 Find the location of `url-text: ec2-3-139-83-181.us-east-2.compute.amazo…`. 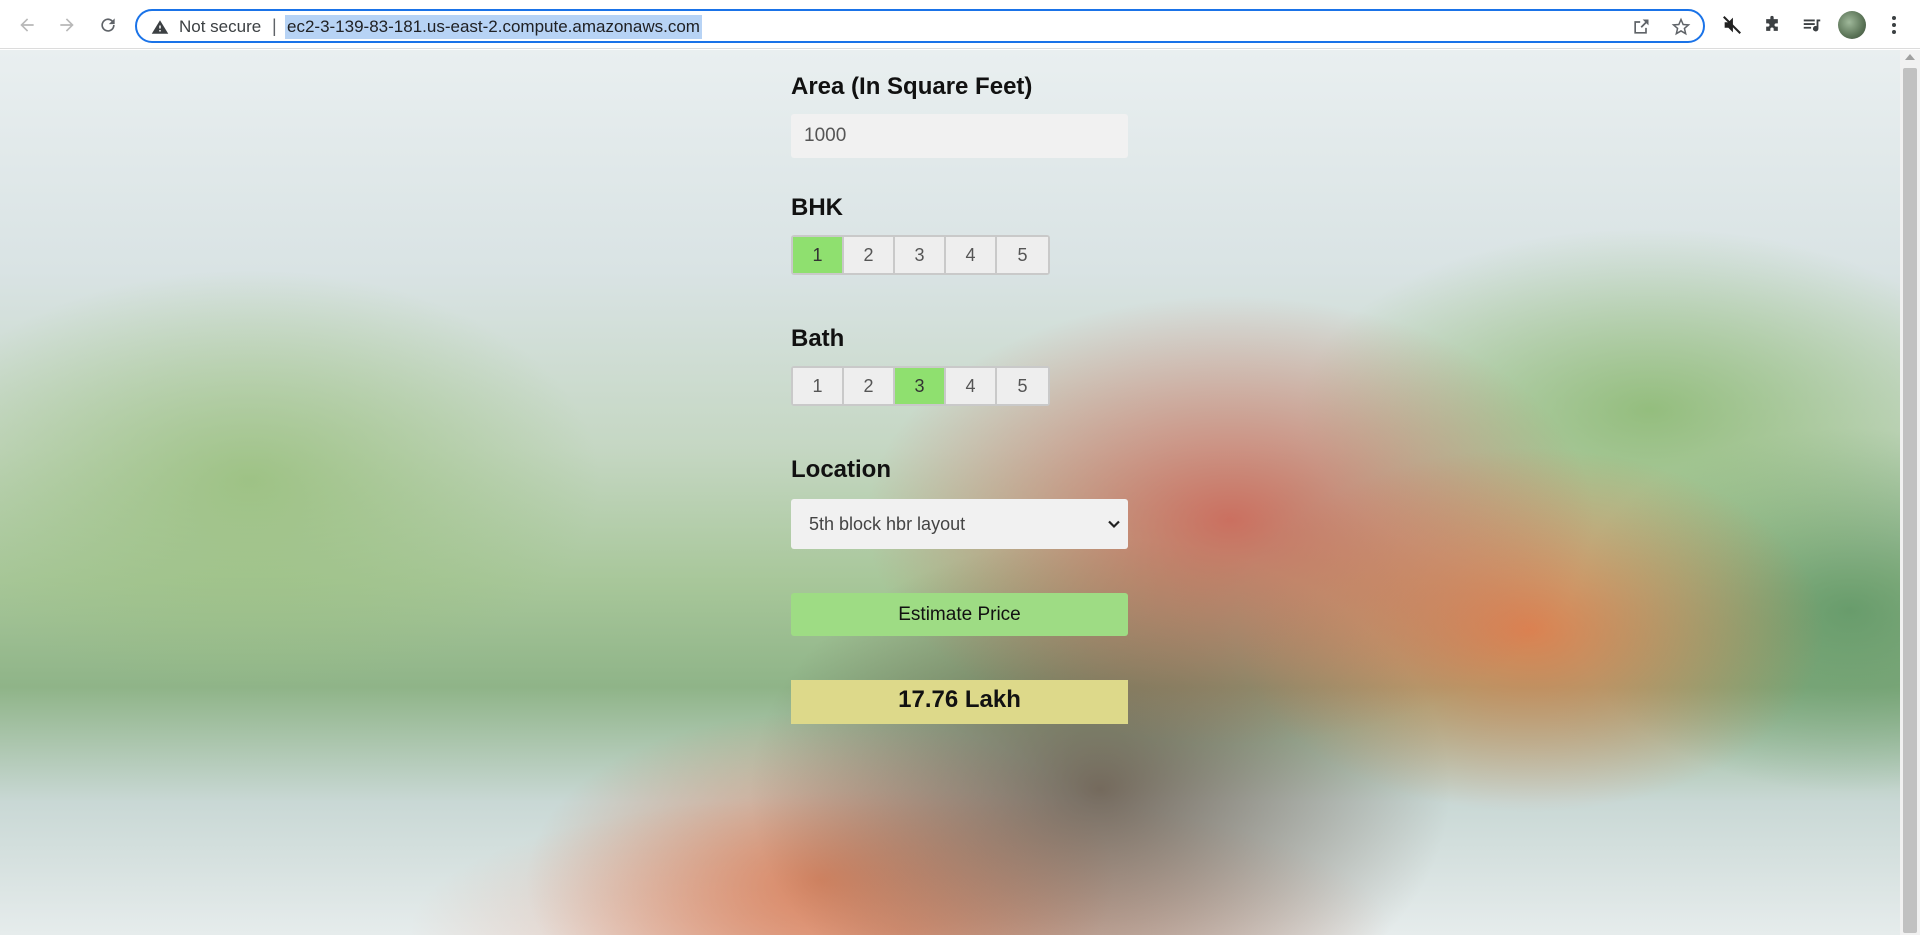

url-text: ec2-3-139-83-181.us-east-2.compute.amazo… is located at coordinates (493, 27).